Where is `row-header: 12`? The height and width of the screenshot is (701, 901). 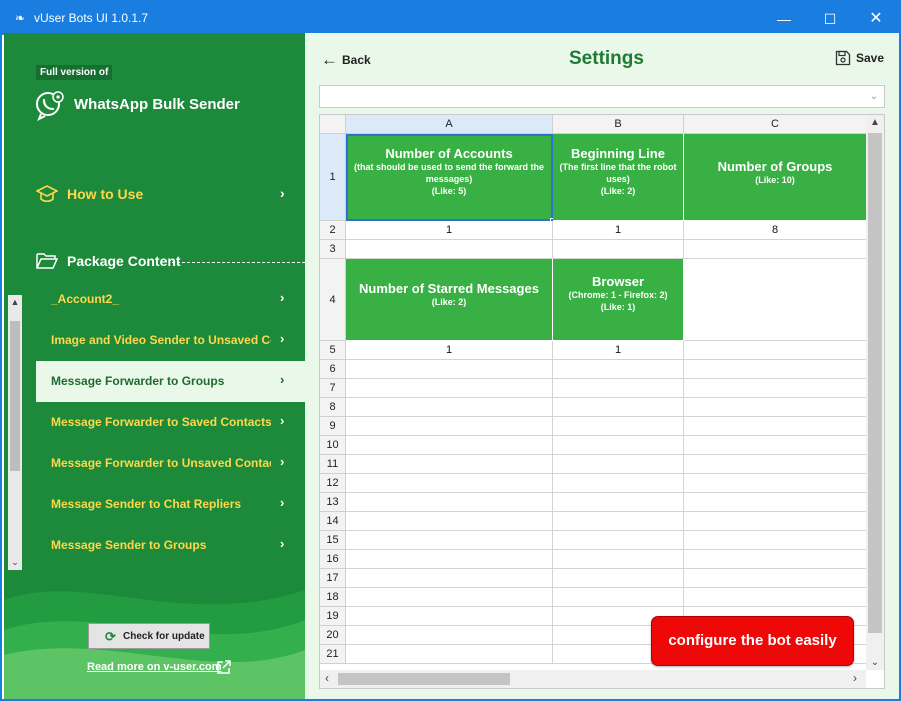 row-header: 12 is located at coordinates (333, 483).